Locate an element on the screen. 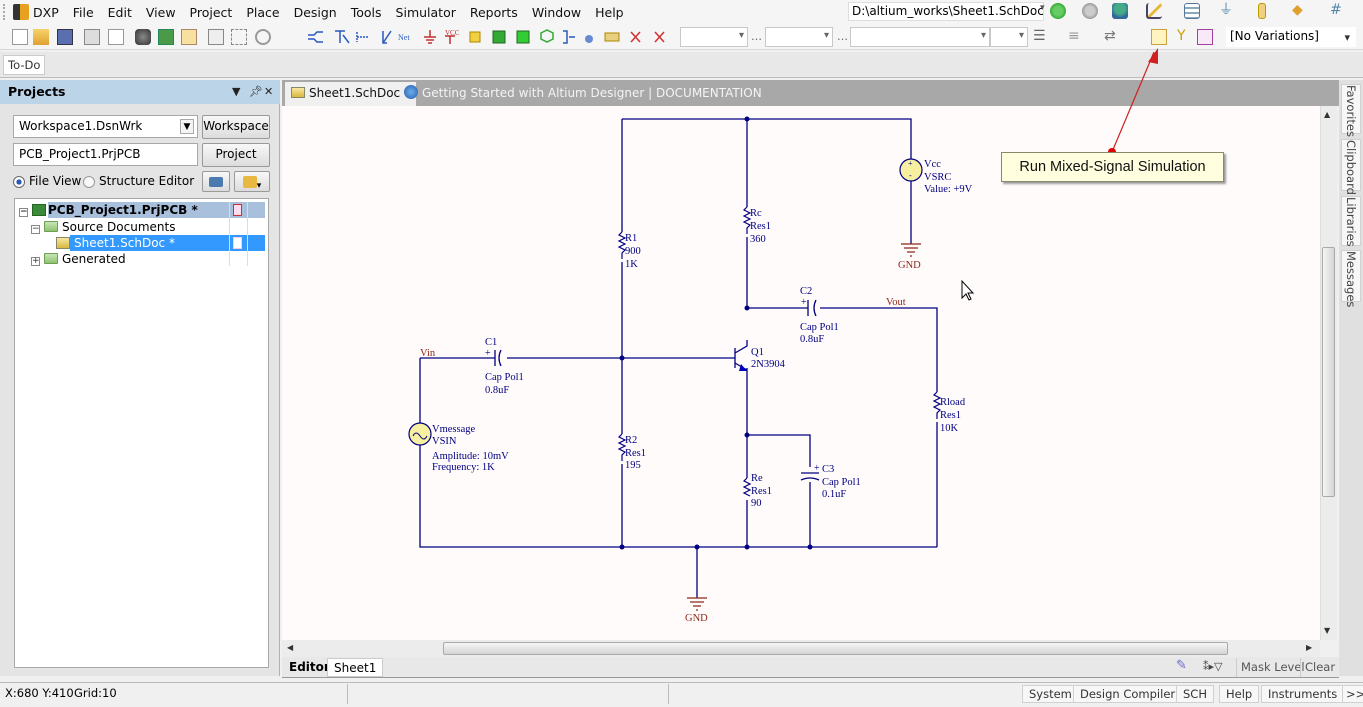 This screenshot has width=1363, height=707. project-button: Project is located at coordinates (236, 155).